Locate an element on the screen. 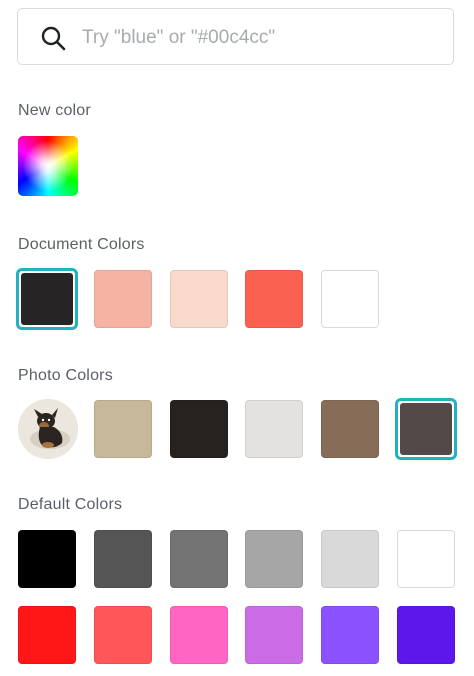 Image resolution: width=474 pixels, height=676 pixels. new-color-picker-button is located at coordinates (48, 166).